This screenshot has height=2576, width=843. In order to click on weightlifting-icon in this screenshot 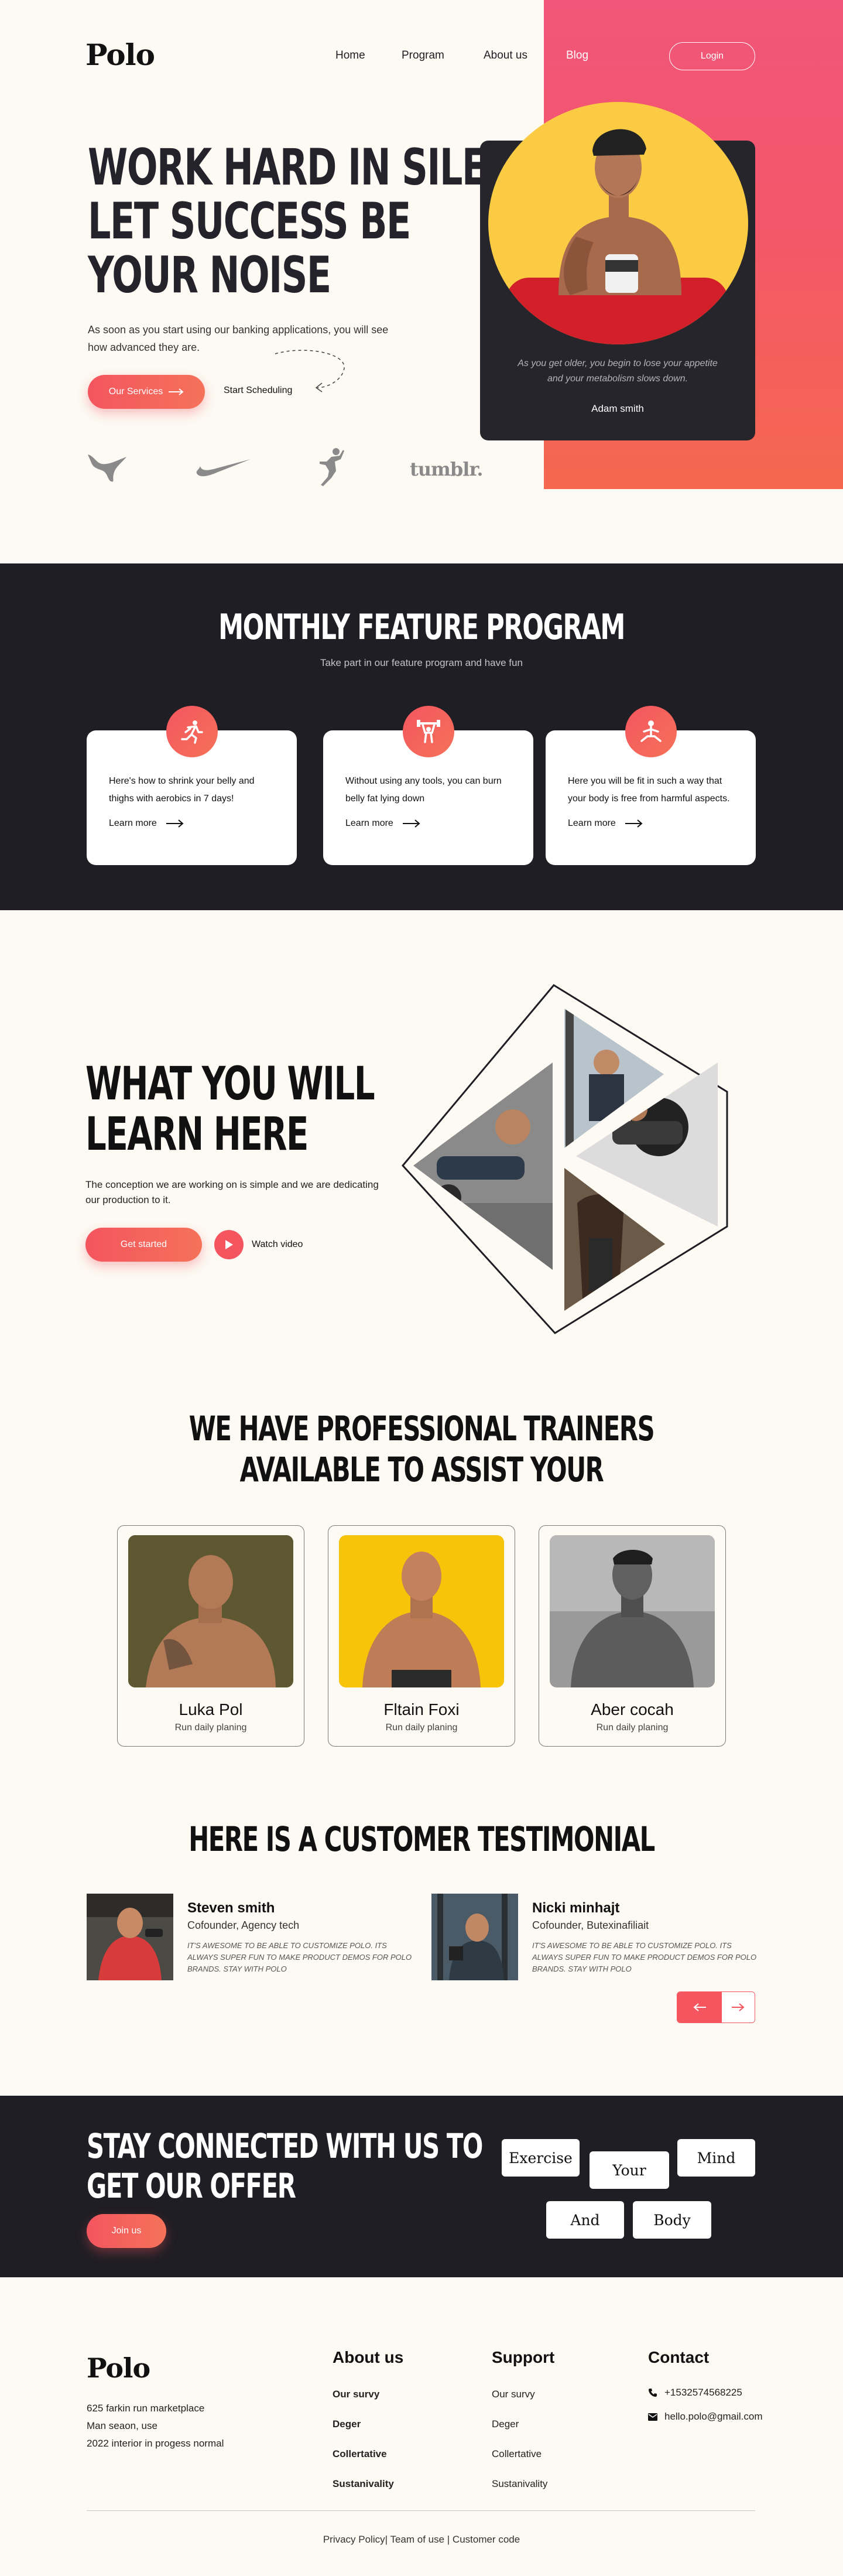, I will do `click(428, 732)`.